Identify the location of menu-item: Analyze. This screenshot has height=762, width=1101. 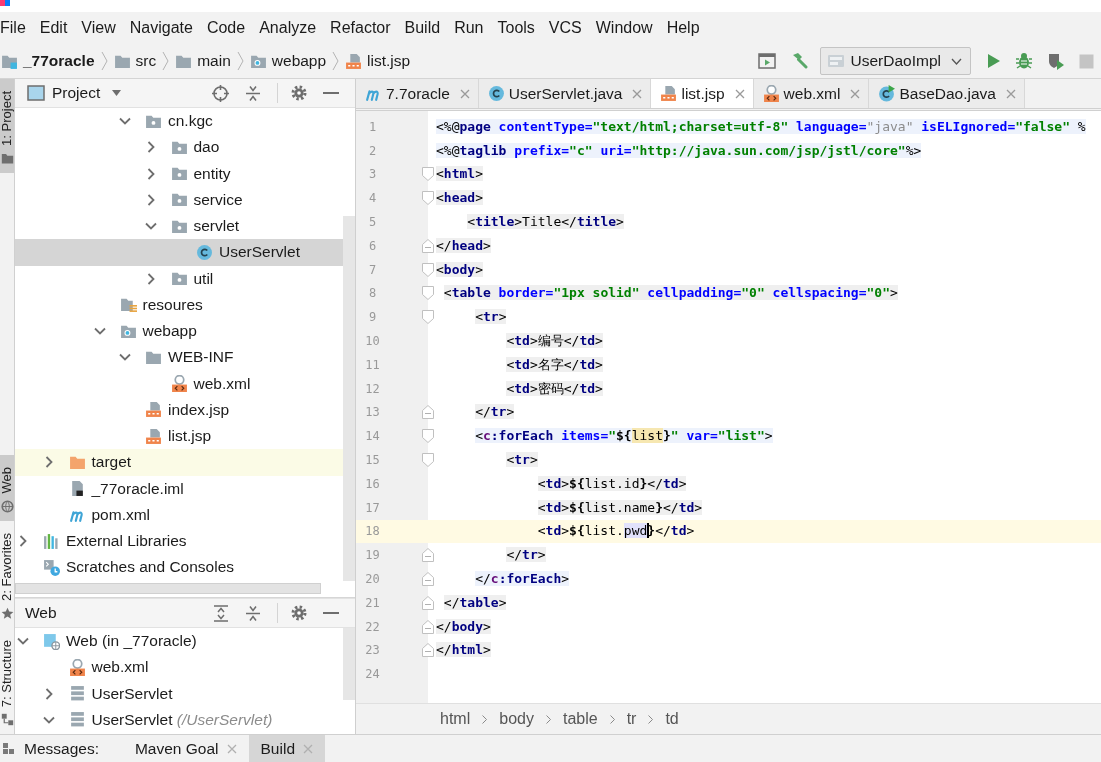
(288, 28).